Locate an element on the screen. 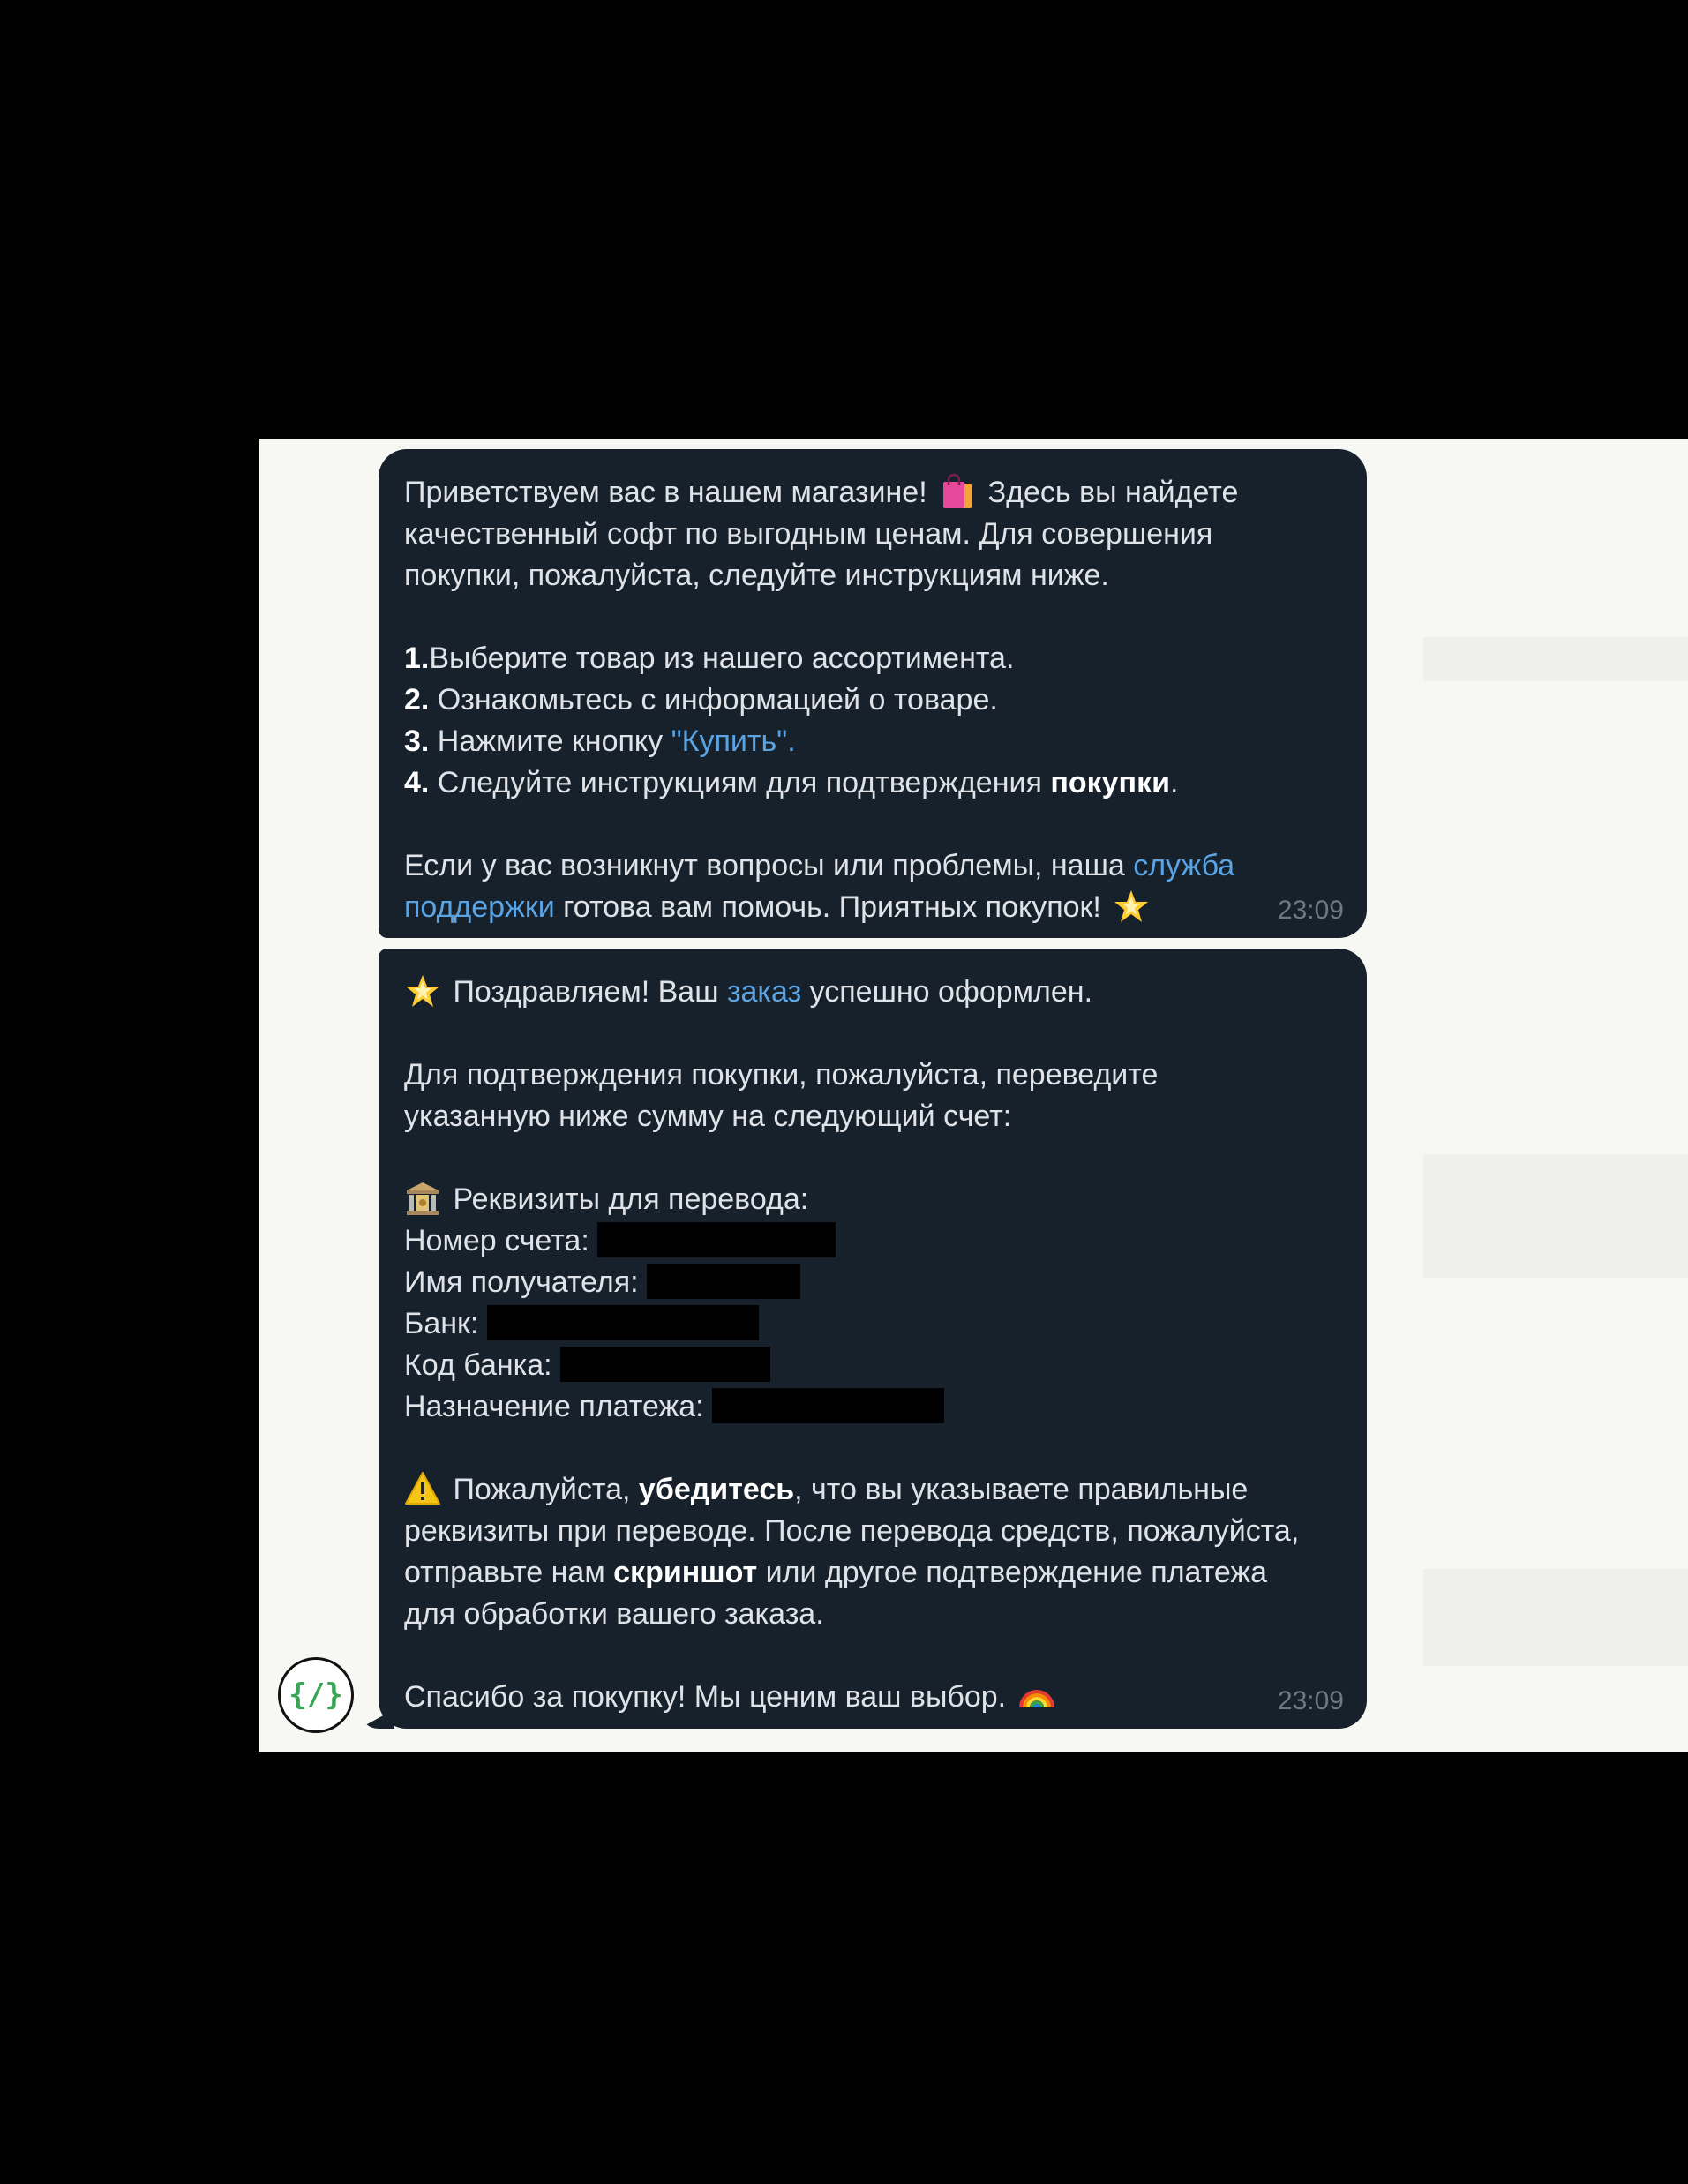 The height and width of the screenshot is (2184, 1688). bank-row: Банк: is located at coordinates (868, 1324).